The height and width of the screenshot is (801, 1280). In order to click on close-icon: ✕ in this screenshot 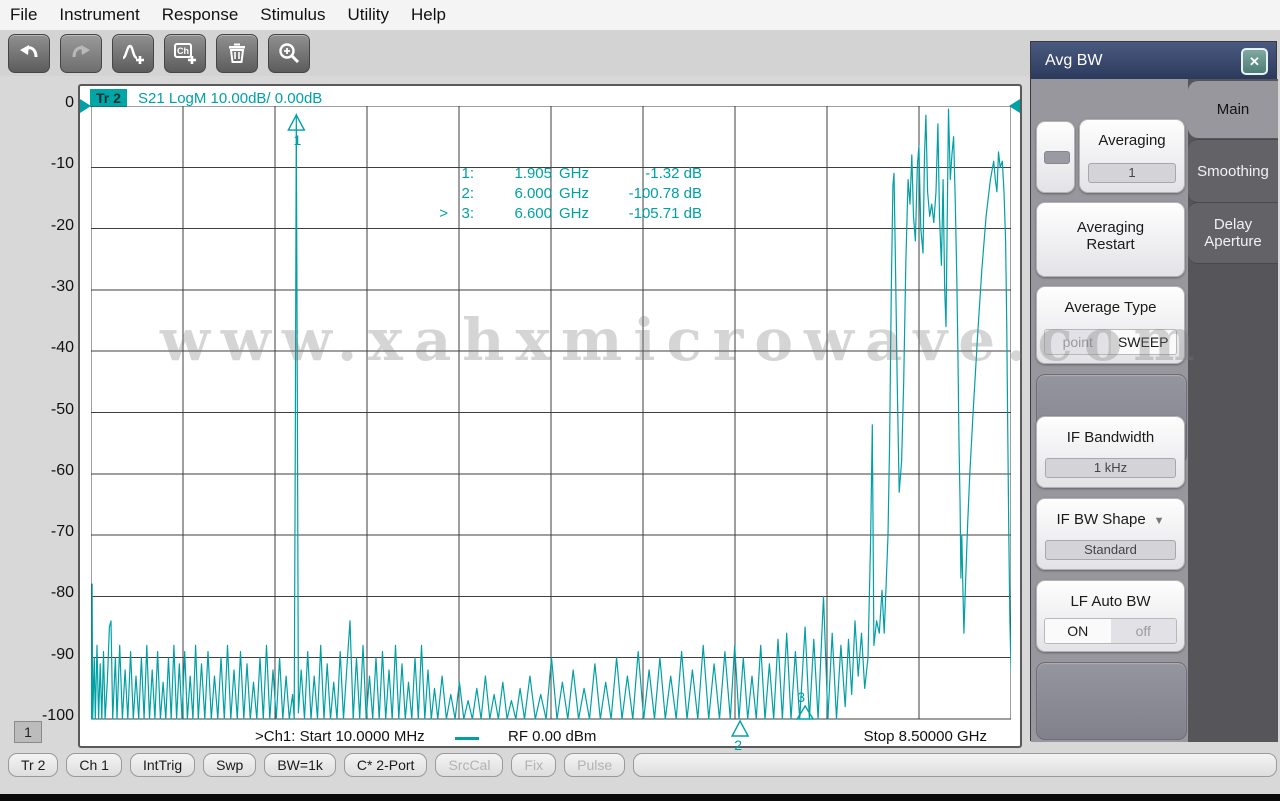, I will do `click(1254, 61)`.